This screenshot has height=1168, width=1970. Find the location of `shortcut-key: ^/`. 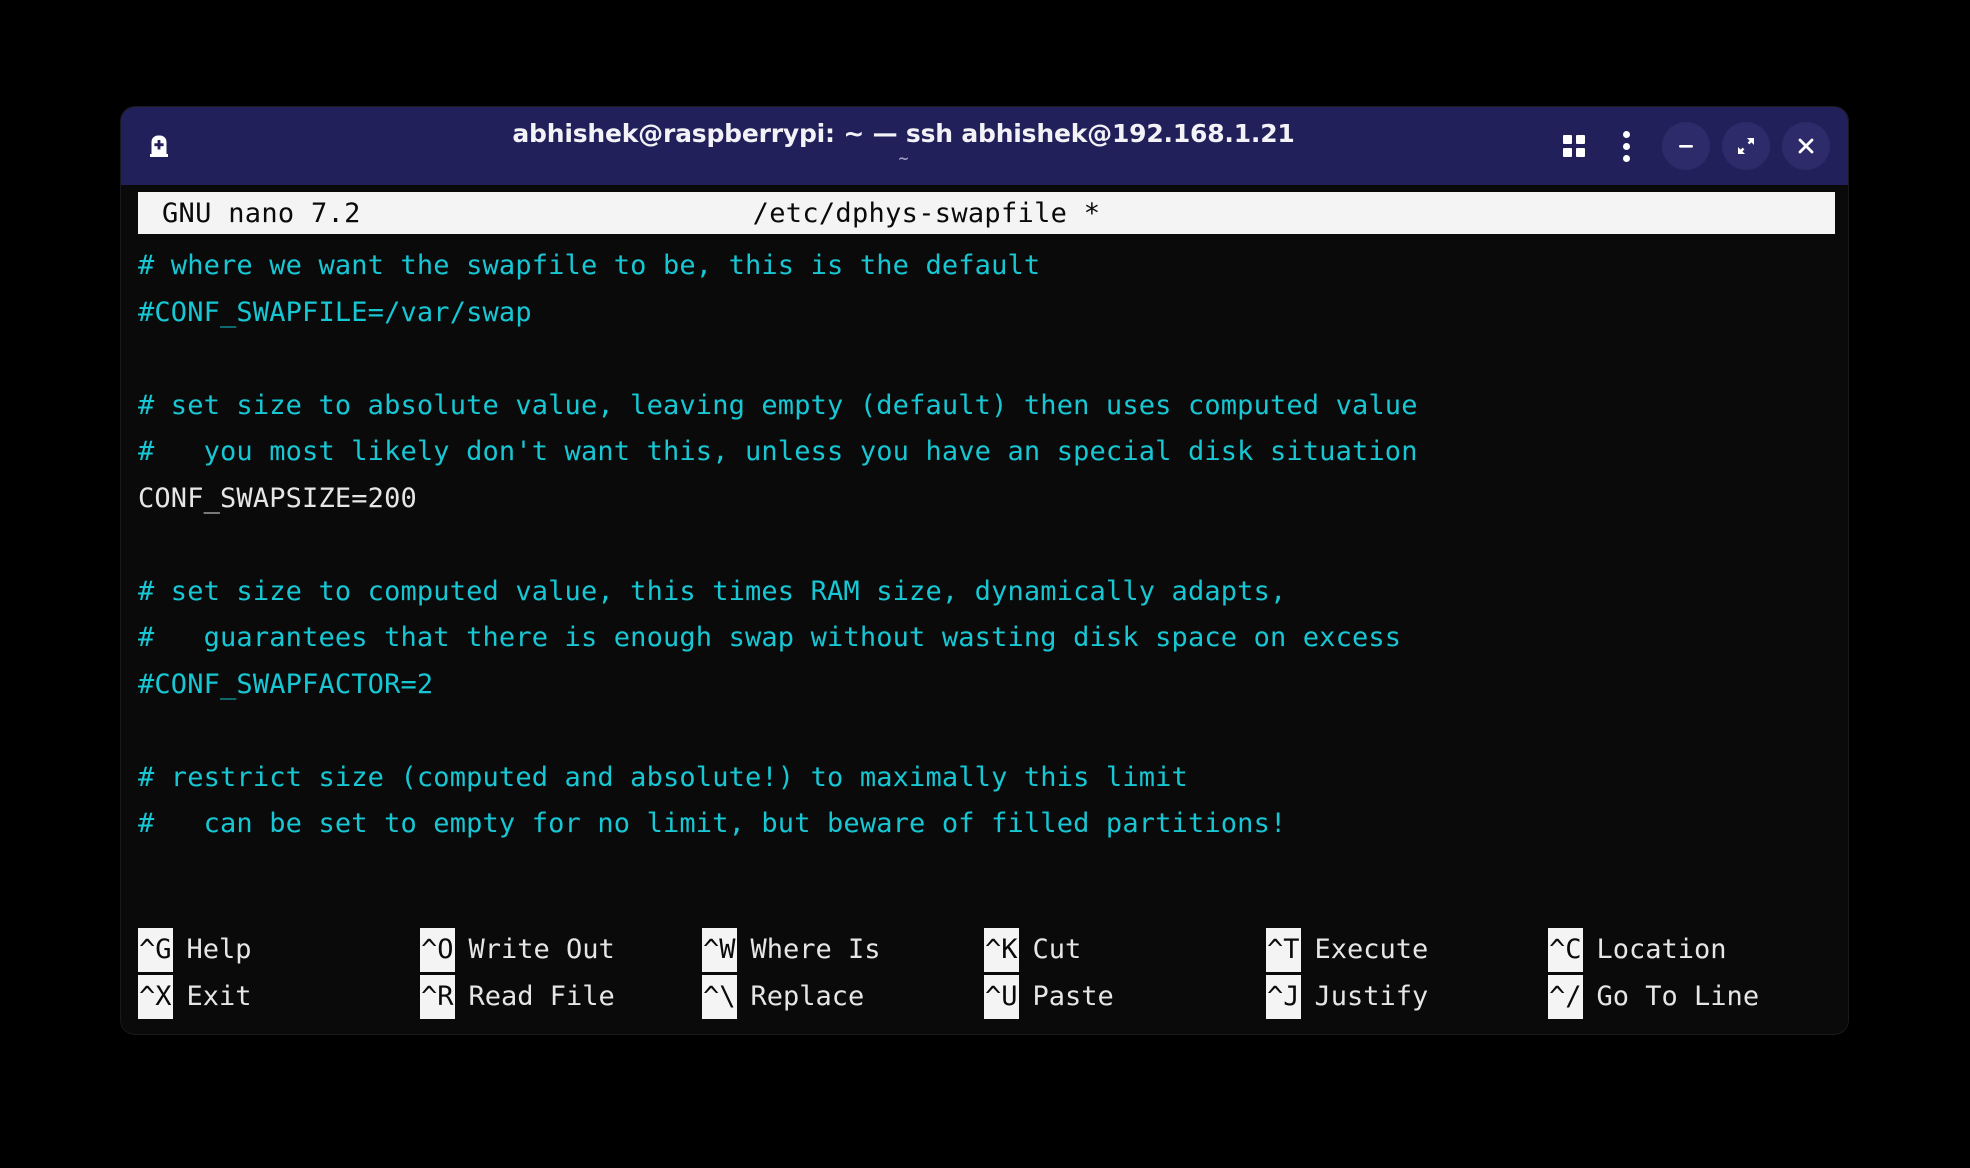

shortcut-key: ^/ is located at coordinates (1565, 996).